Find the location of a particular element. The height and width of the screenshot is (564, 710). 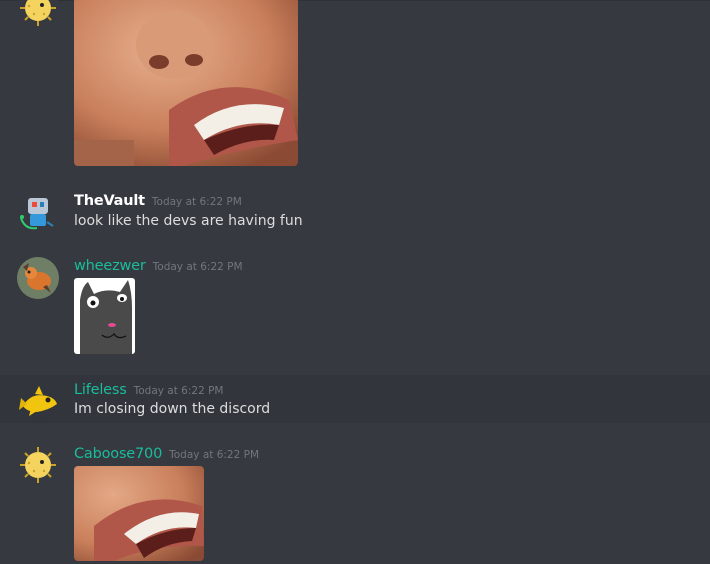

robot-icon is located at coordinates (38, 213).